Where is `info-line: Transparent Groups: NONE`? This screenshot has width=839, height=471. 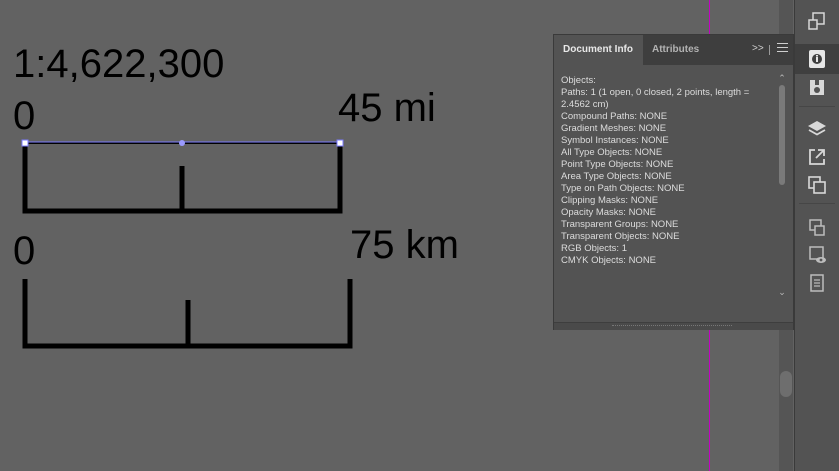
info-line: Transparent Groups: NONE is located at coordinates (620, 224).